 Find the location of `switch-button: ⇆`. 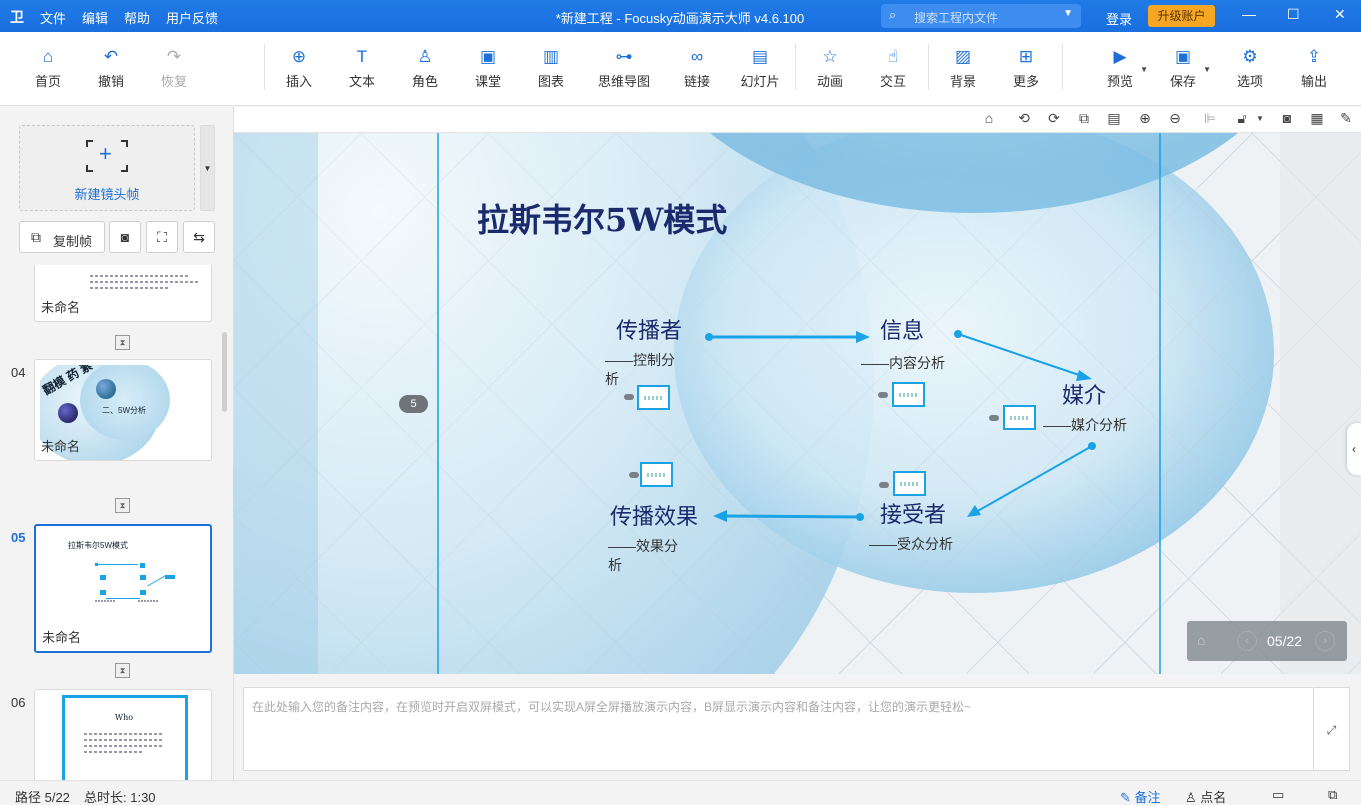

switch-button: ⇆ is located at coordinates (199, 237).